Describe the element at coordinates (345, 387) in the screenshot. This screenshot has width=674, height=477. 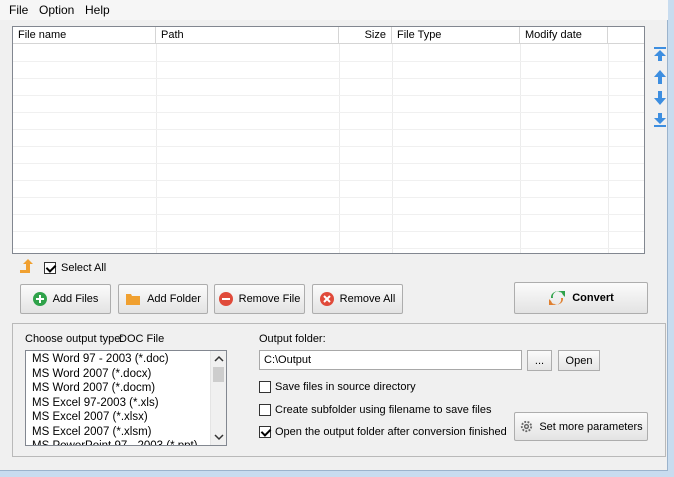
I see `save-source-dir-label: Save files in source directory` at that location.